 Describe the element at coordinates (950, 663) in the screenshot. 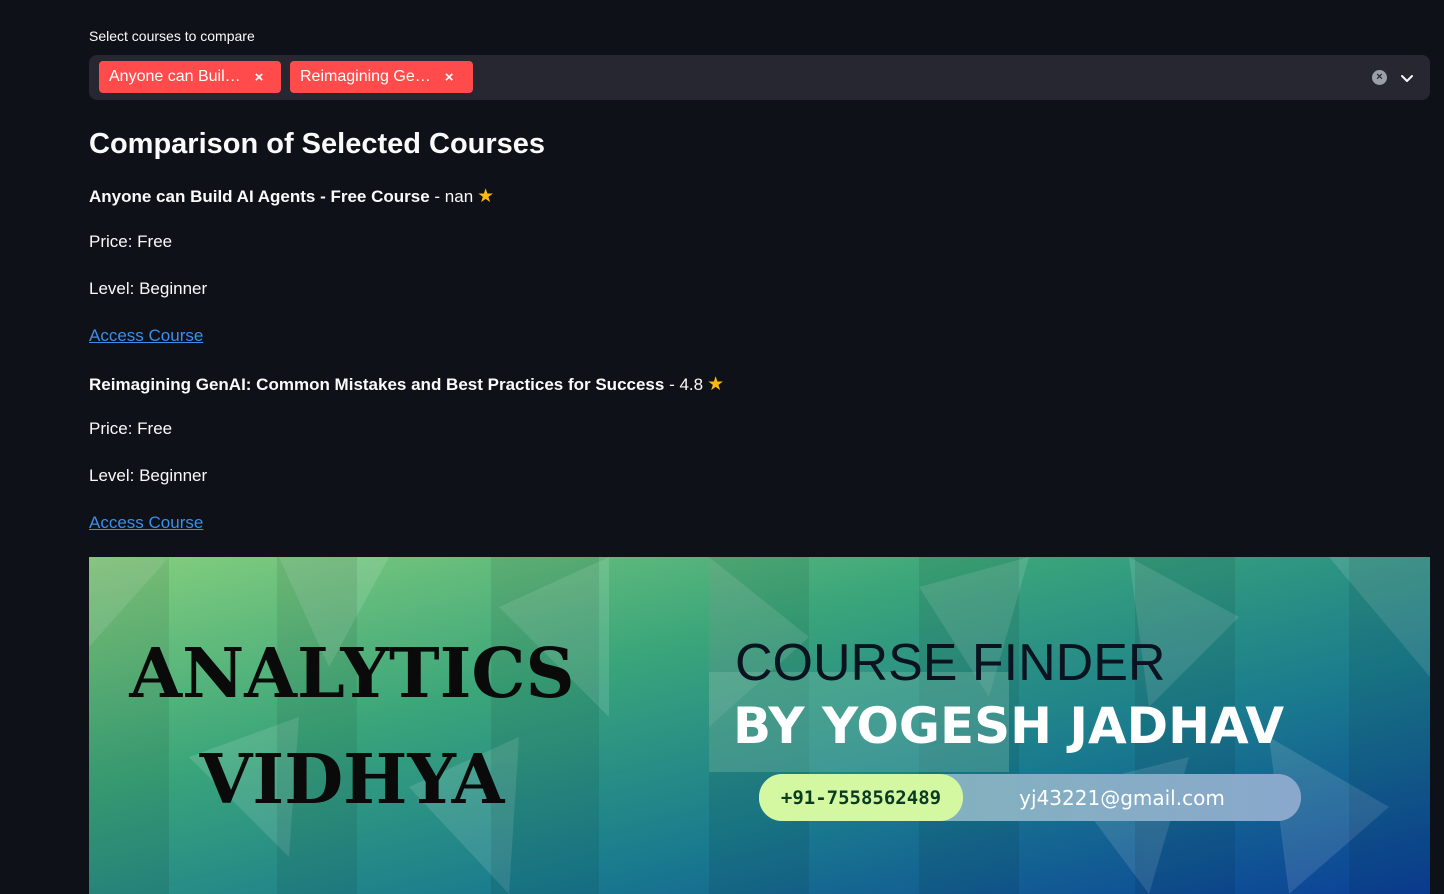

I see `banner-title-line-1: COURSE FINDER` at that location.